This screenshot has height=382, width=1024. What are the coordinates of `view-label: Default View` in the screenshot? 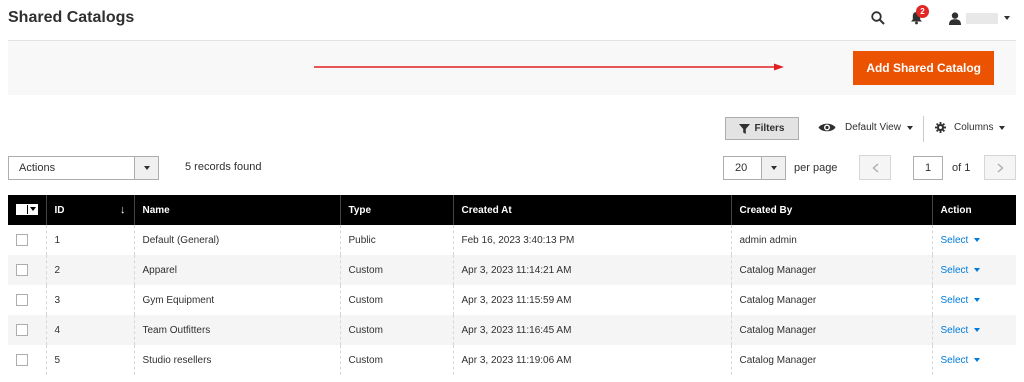 It's located at (873, 127).